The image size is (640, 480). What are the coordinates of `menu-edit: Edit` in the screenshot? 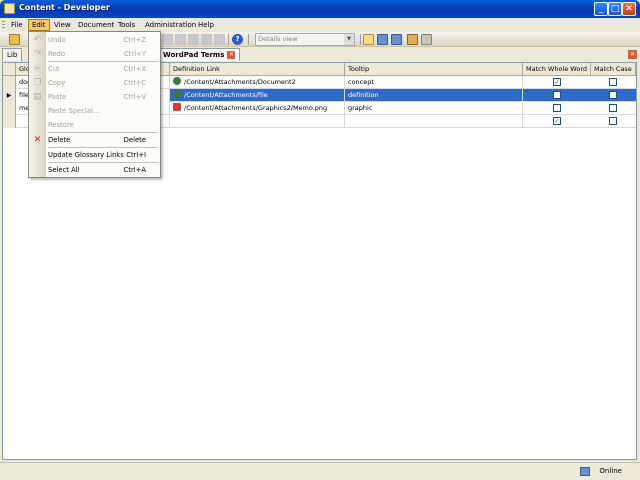 It's located at (39, 25).